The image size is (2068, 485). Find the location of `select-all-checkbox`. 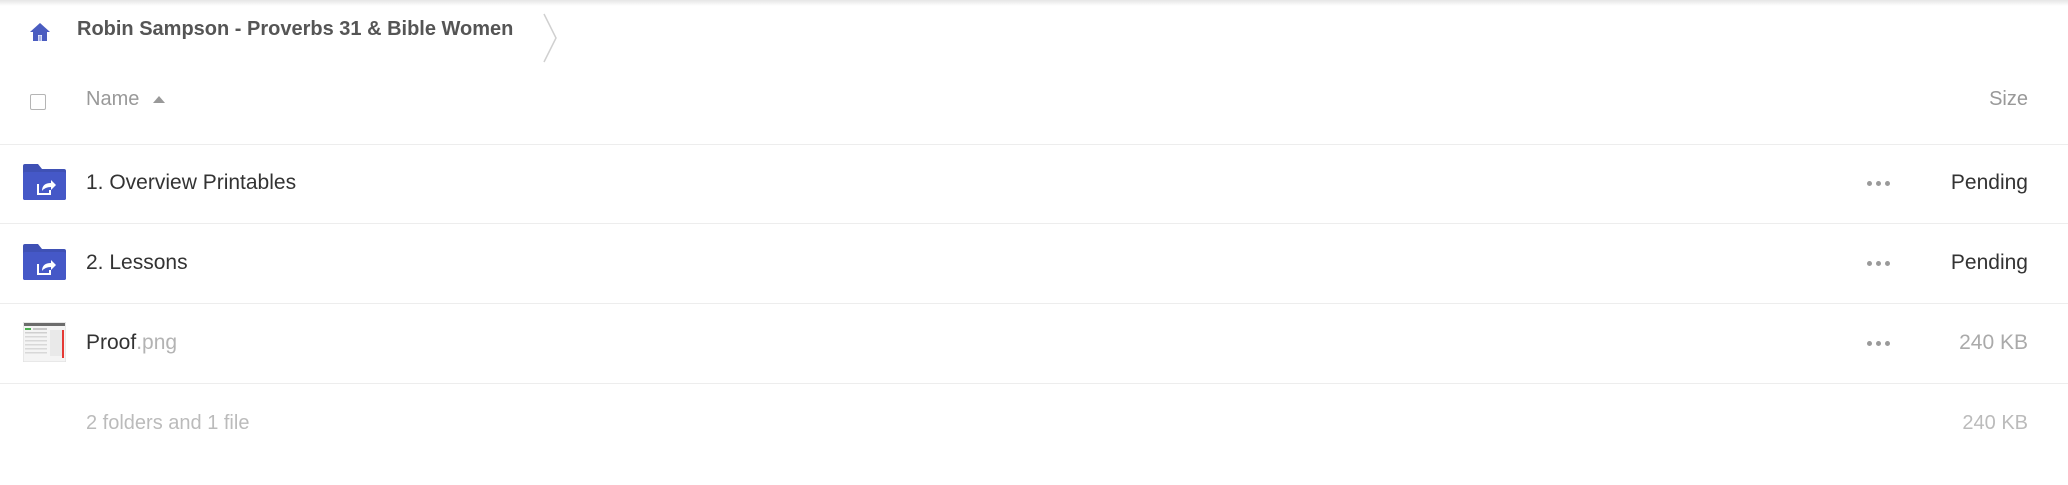

select-all-checkbox is located at coordinates (38, 102).